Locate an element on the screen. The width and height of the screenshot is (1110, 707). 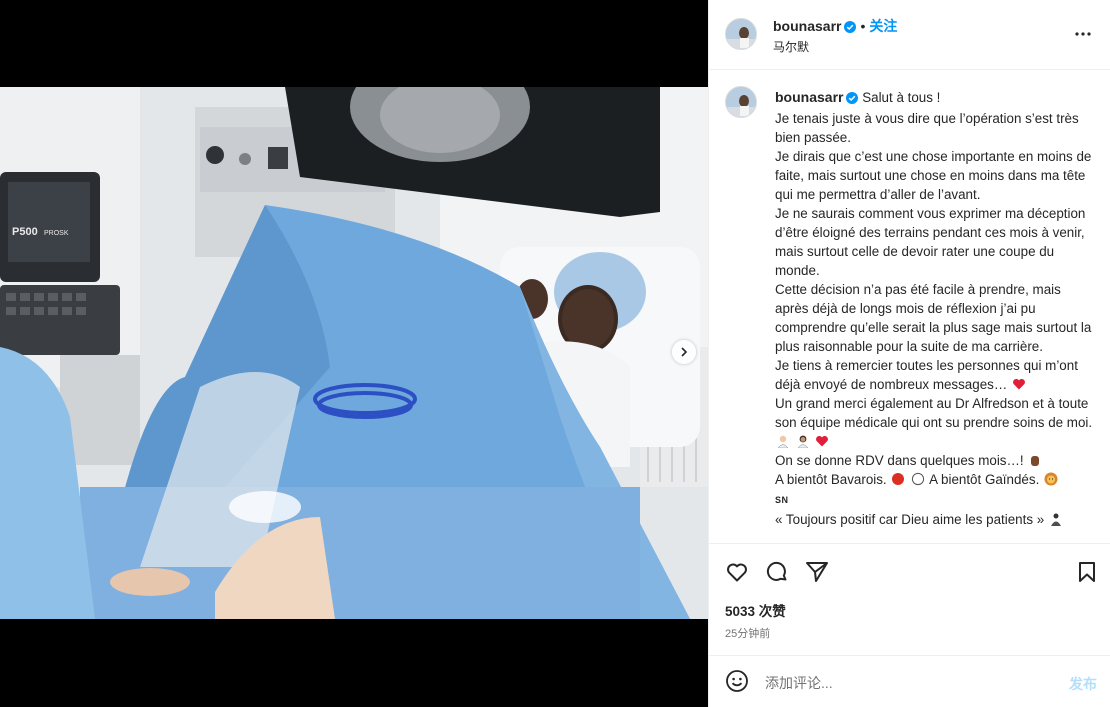
share-button is located at coordinates (817, 572).